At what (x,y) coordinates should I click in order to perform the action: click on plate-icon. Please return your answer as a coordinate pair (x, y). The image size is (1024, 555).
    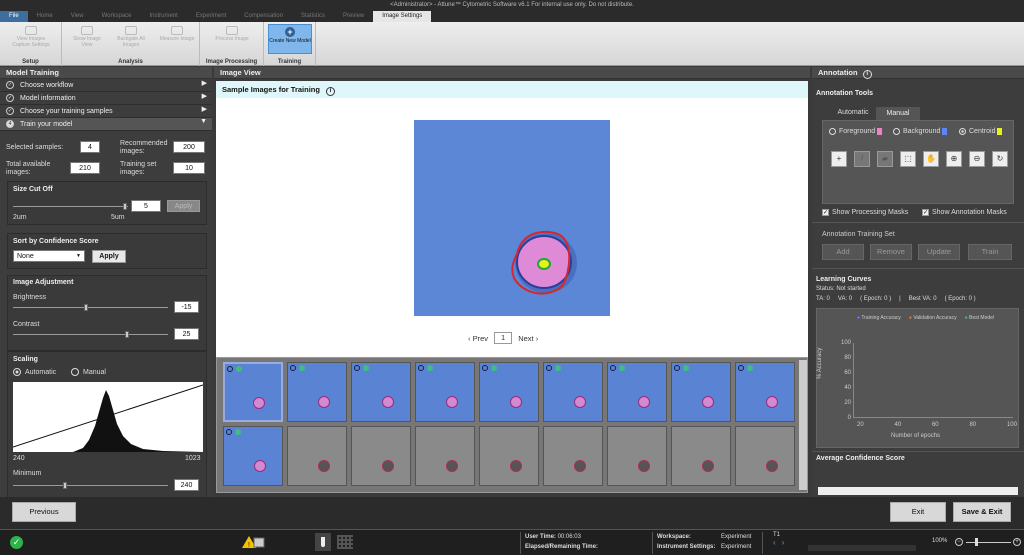
    Looking at the image, I should click on (345, 542).